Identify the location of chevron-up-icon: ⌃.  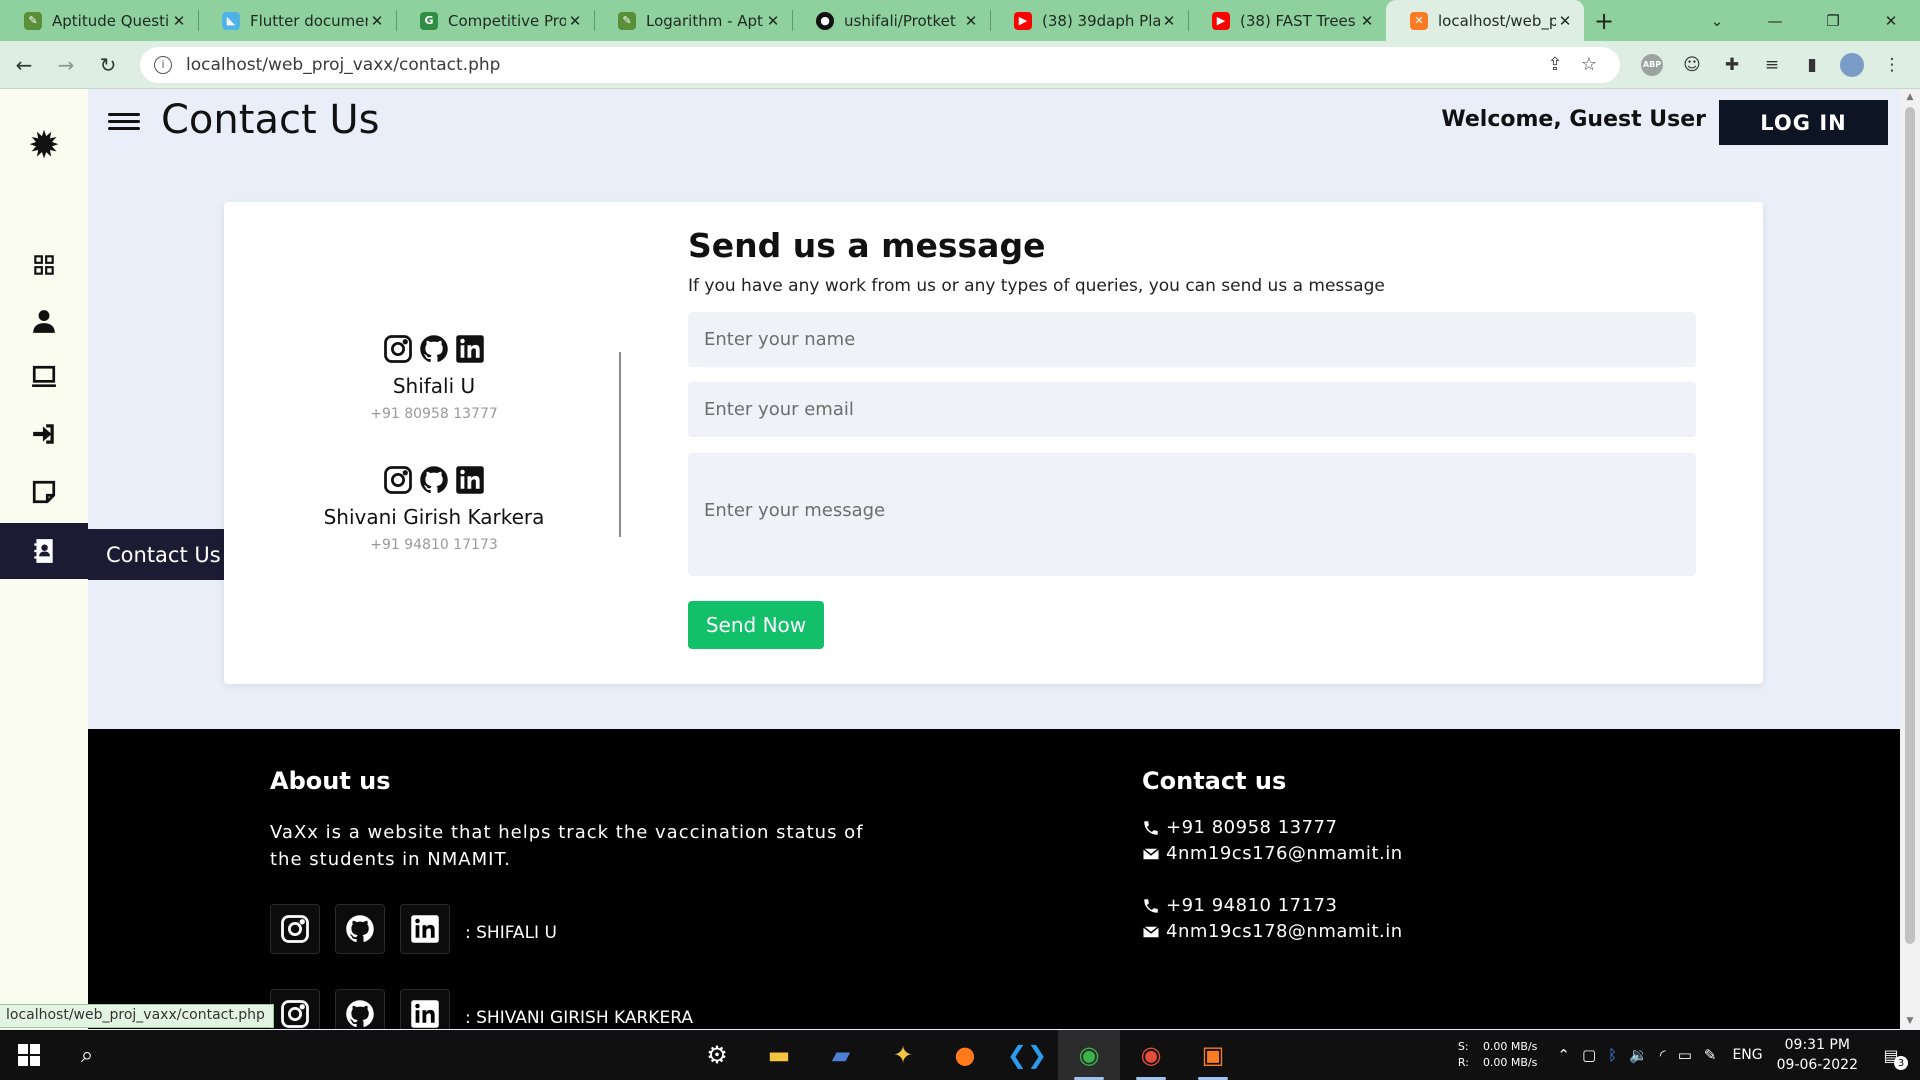
(1563, 1055).